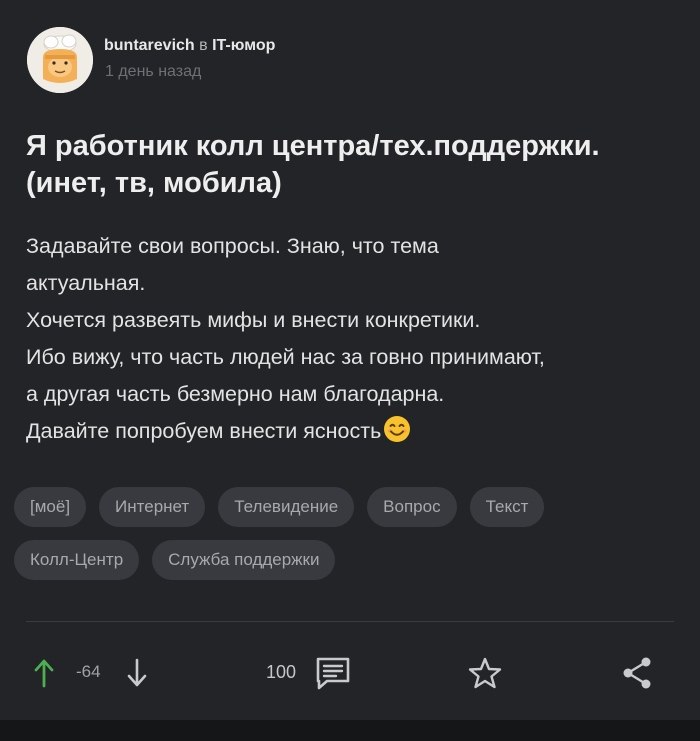 The height and width of the screenshot is (741, 700). I want to click on arrow-up-icon, so click(44, 673).